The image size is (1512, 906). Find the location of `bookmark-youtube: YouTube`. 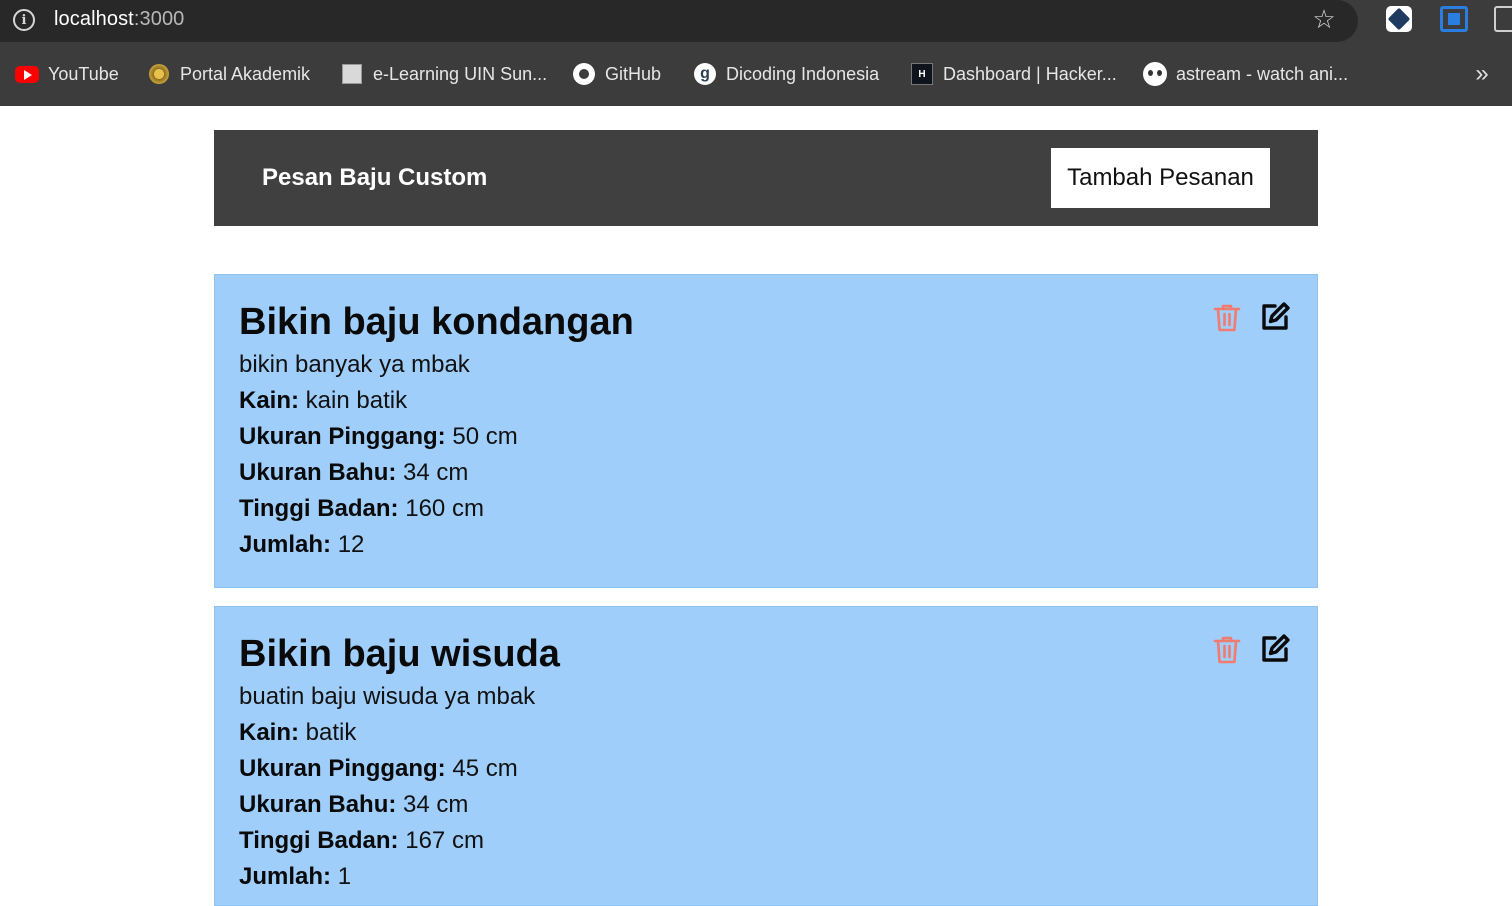

bookmark-youtube: YouTube is located at coordinates (67, 74).